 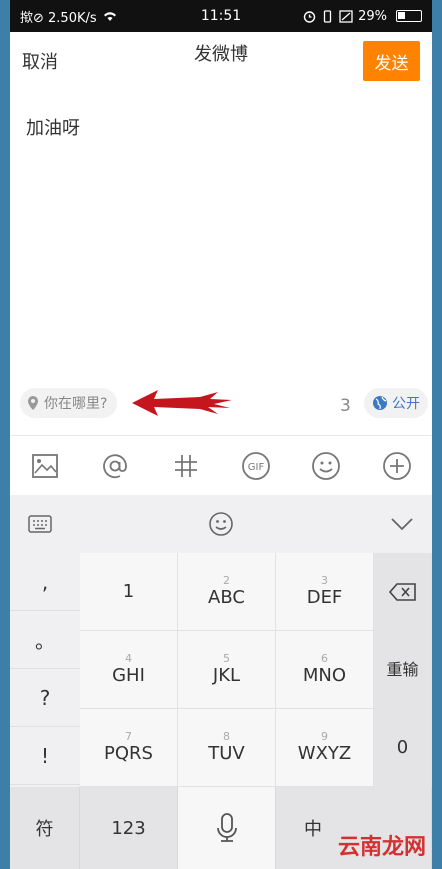 I want to click on send-button: 发送, so click(x=391, y=61).